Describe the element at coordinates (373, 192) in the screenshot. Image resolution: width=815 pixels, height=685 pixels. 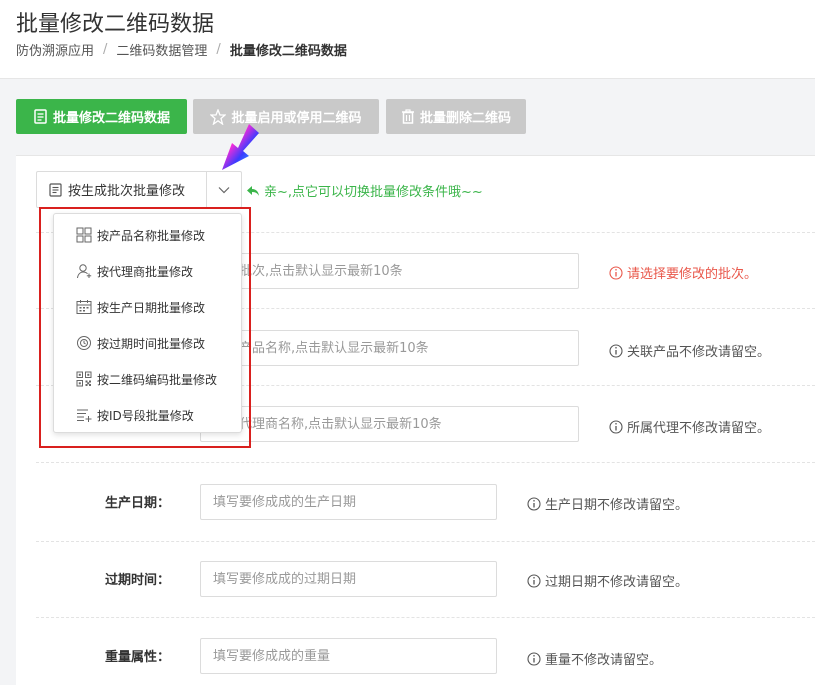
I see `mode-switch-tip-text: 亲~,点它可以切换批量修改条件哦~~` at that location.